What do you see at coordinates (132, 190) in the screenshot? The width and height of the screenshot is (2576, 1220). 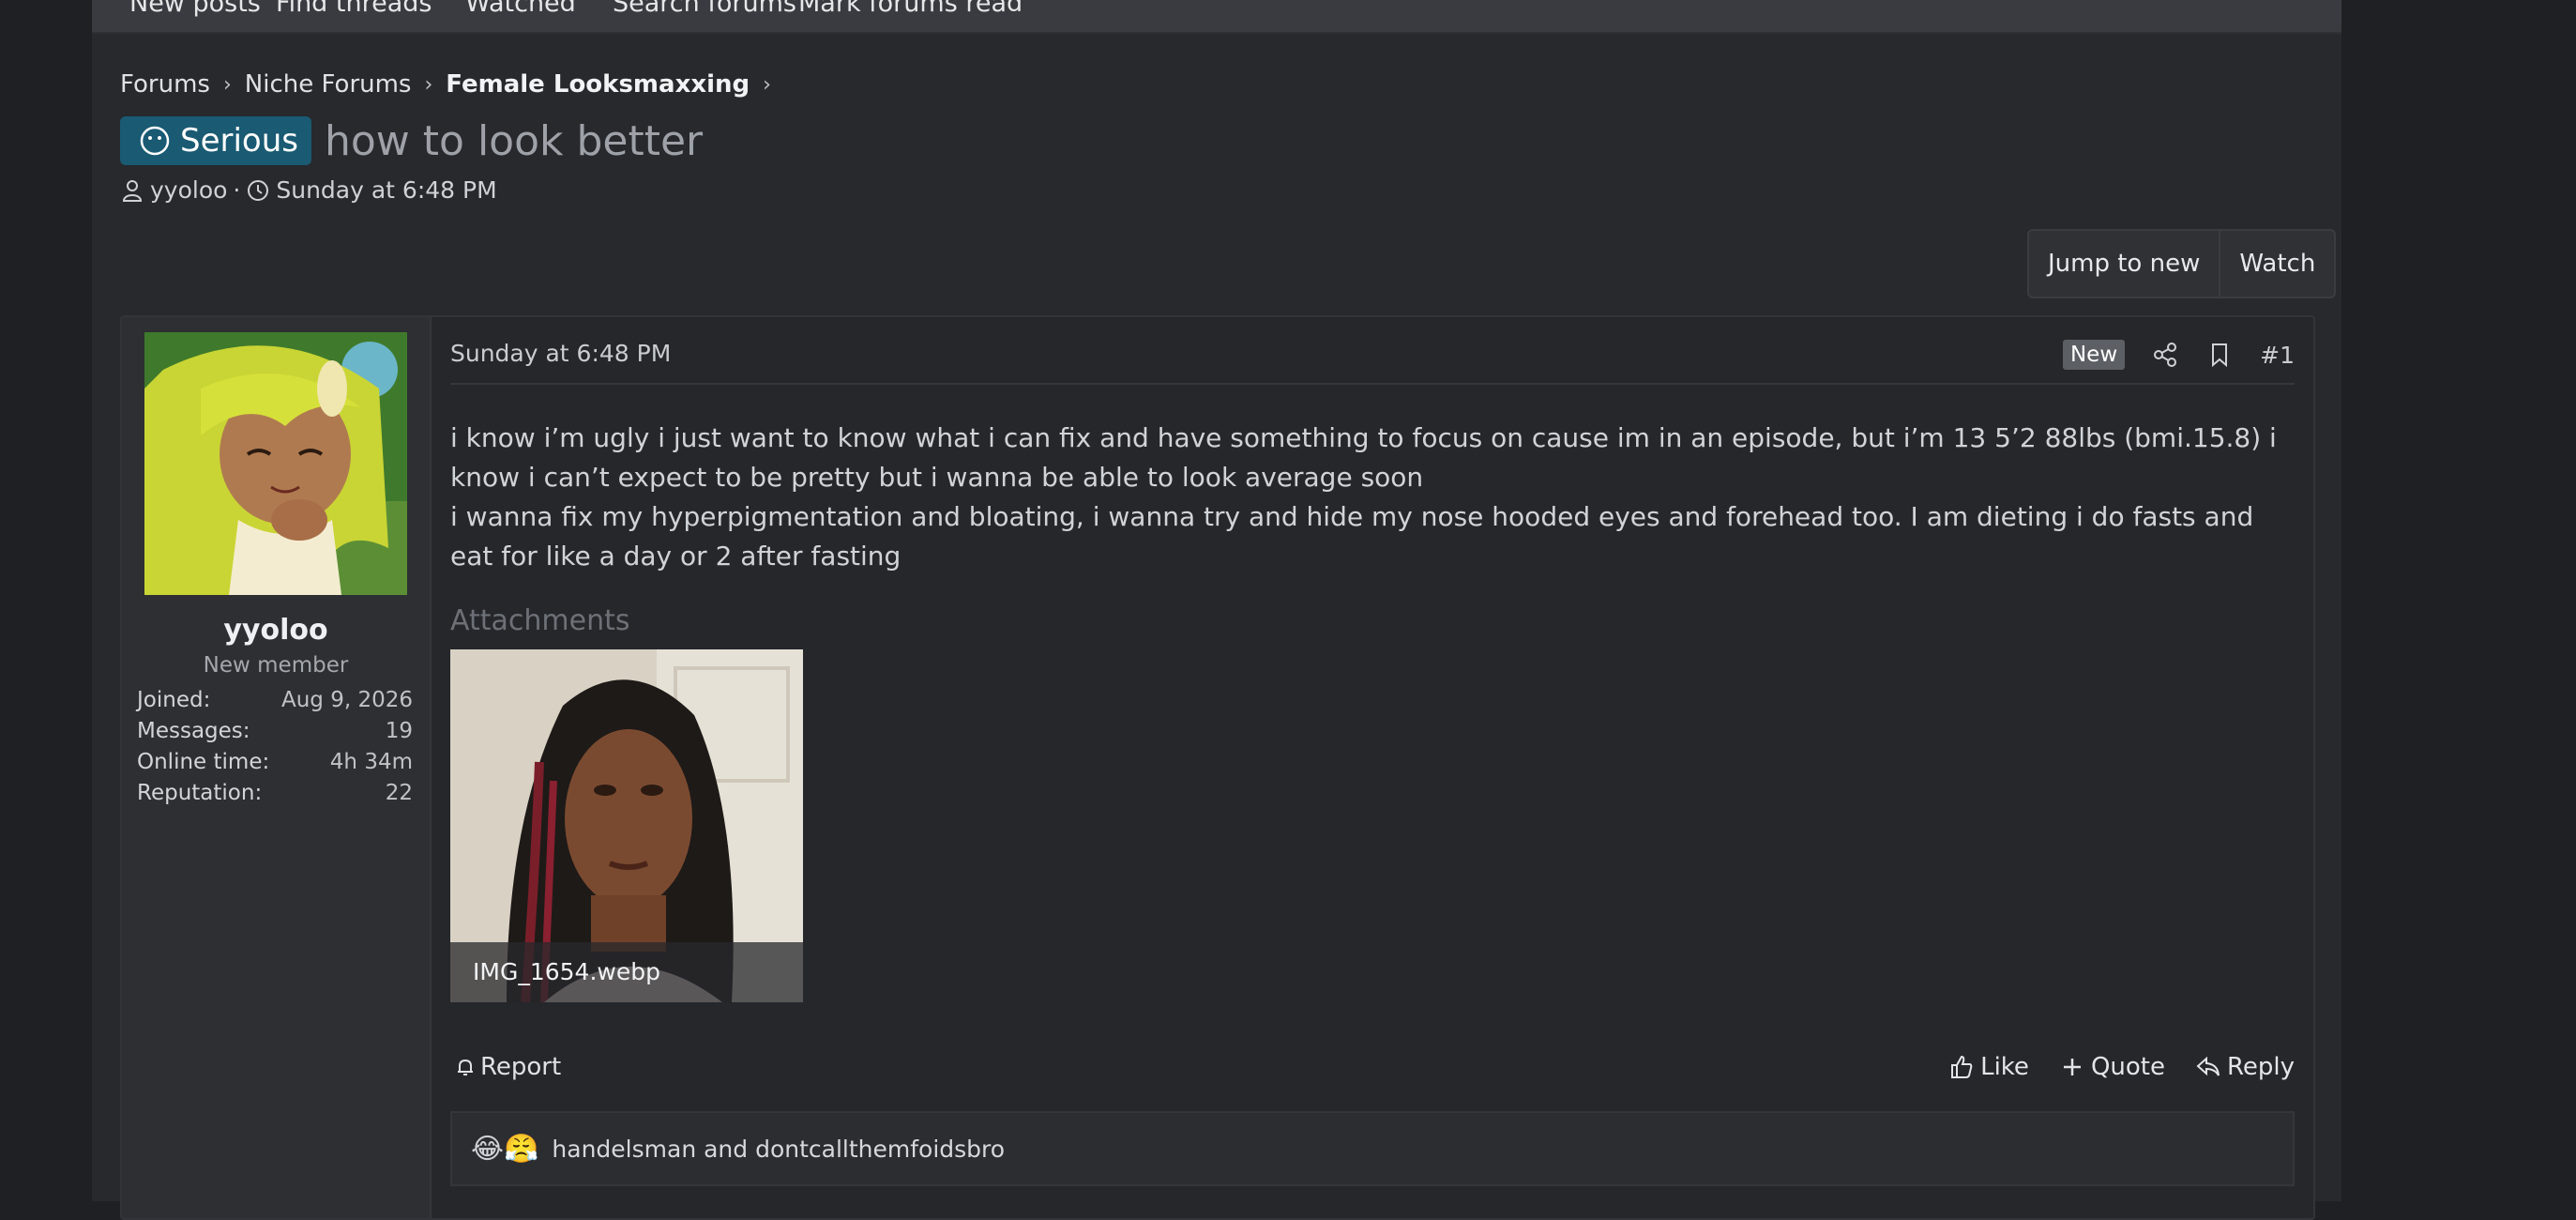 I see `user-icon` at bounding box center [132, 190].